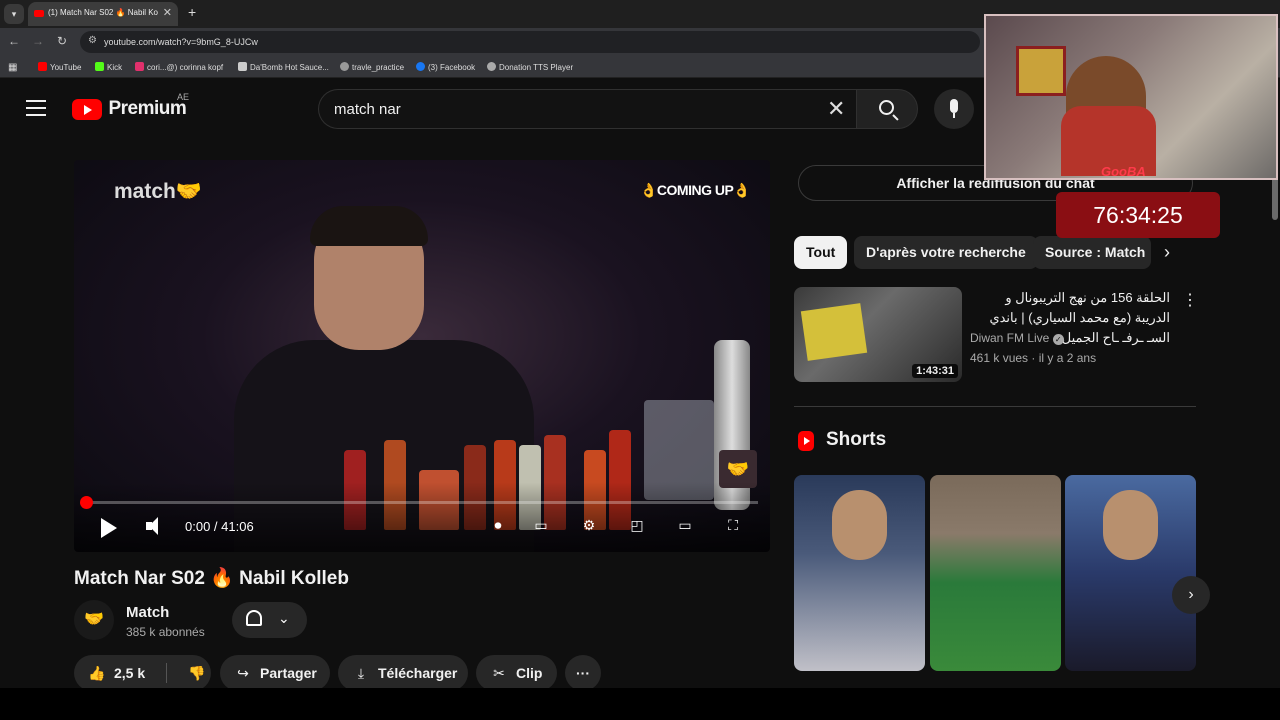  What do you see at coordinates (589, 109) in the screenshot?
I see `search-input: match nar ✕` at bounding box center [589, 109].